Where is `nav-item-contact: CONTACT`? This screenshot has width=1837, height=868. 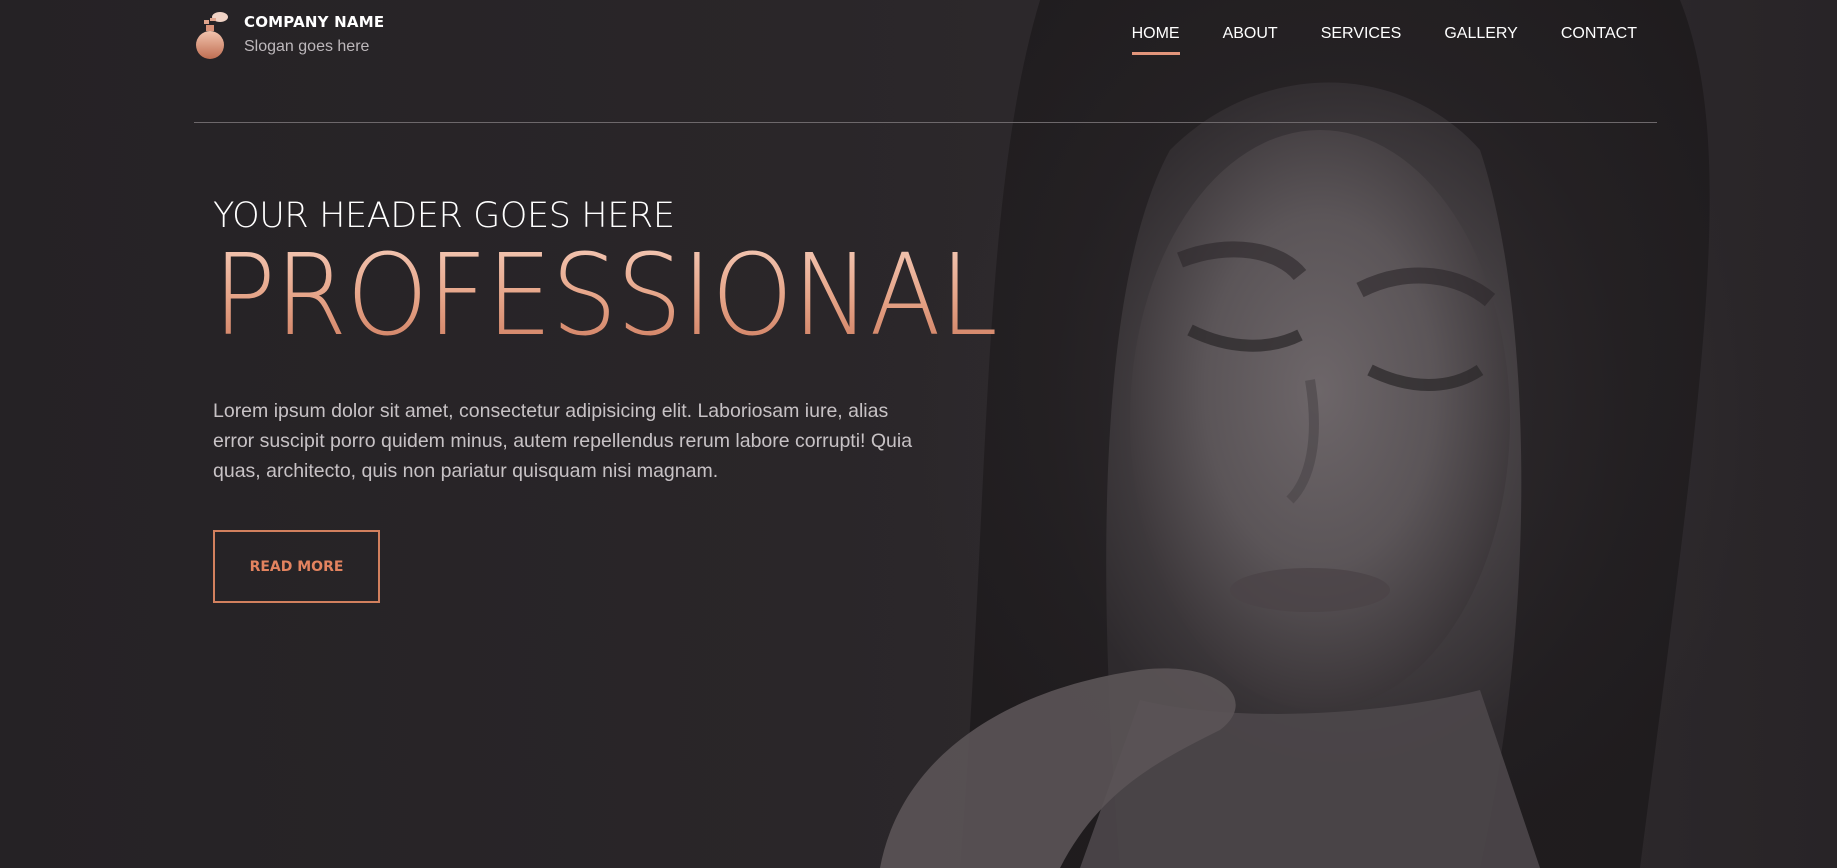
nav-item-contact: CONTACT is located at coordinates (1599, 40).